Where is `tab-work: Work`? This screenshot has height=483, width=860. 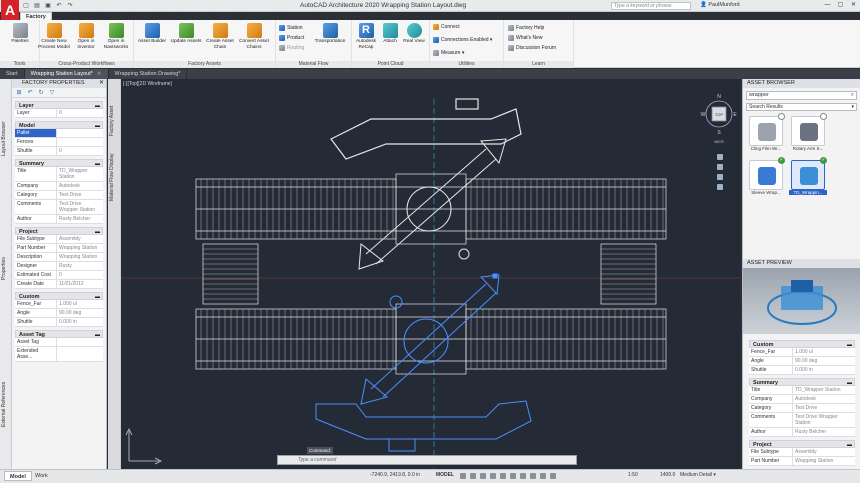
tab-work: Work is located at coordinates (41, 476).